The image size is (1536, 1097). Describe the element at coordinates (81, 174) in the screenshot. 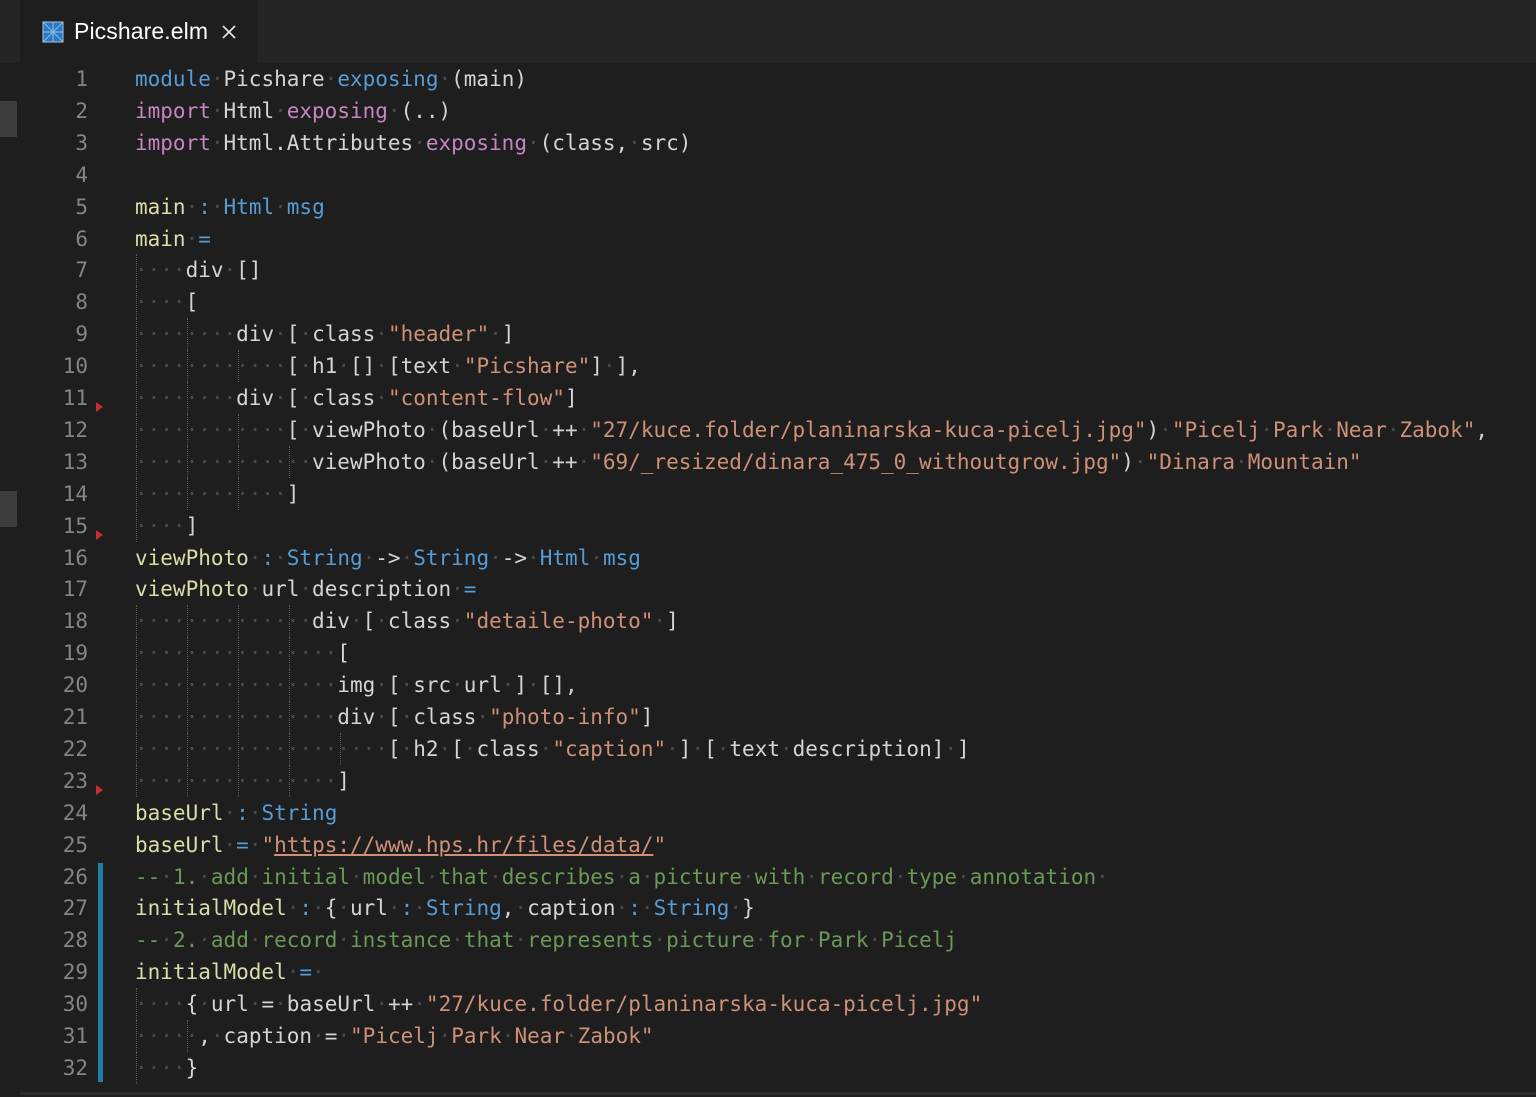

I see `line-number: 4` at that location.